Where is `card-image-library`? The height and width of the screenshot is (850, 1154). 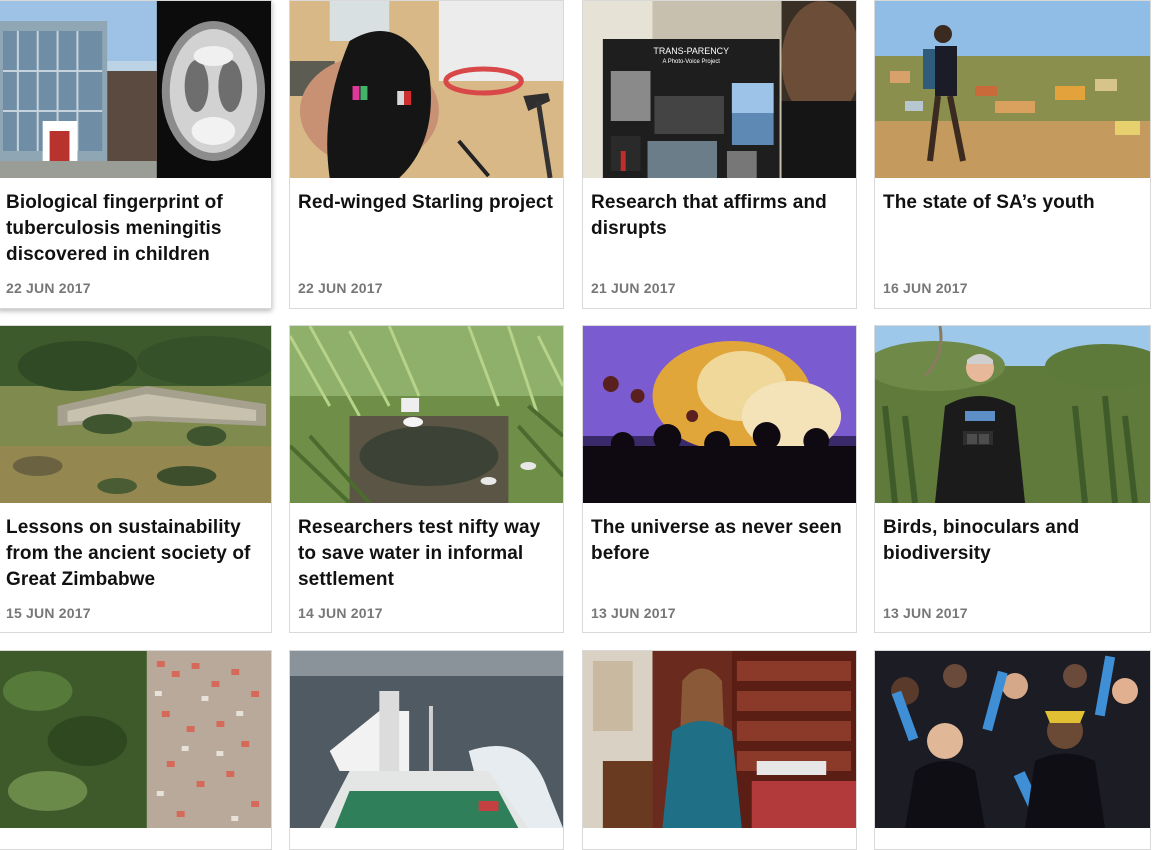 card-image-library is located at coordinates (719, 739).